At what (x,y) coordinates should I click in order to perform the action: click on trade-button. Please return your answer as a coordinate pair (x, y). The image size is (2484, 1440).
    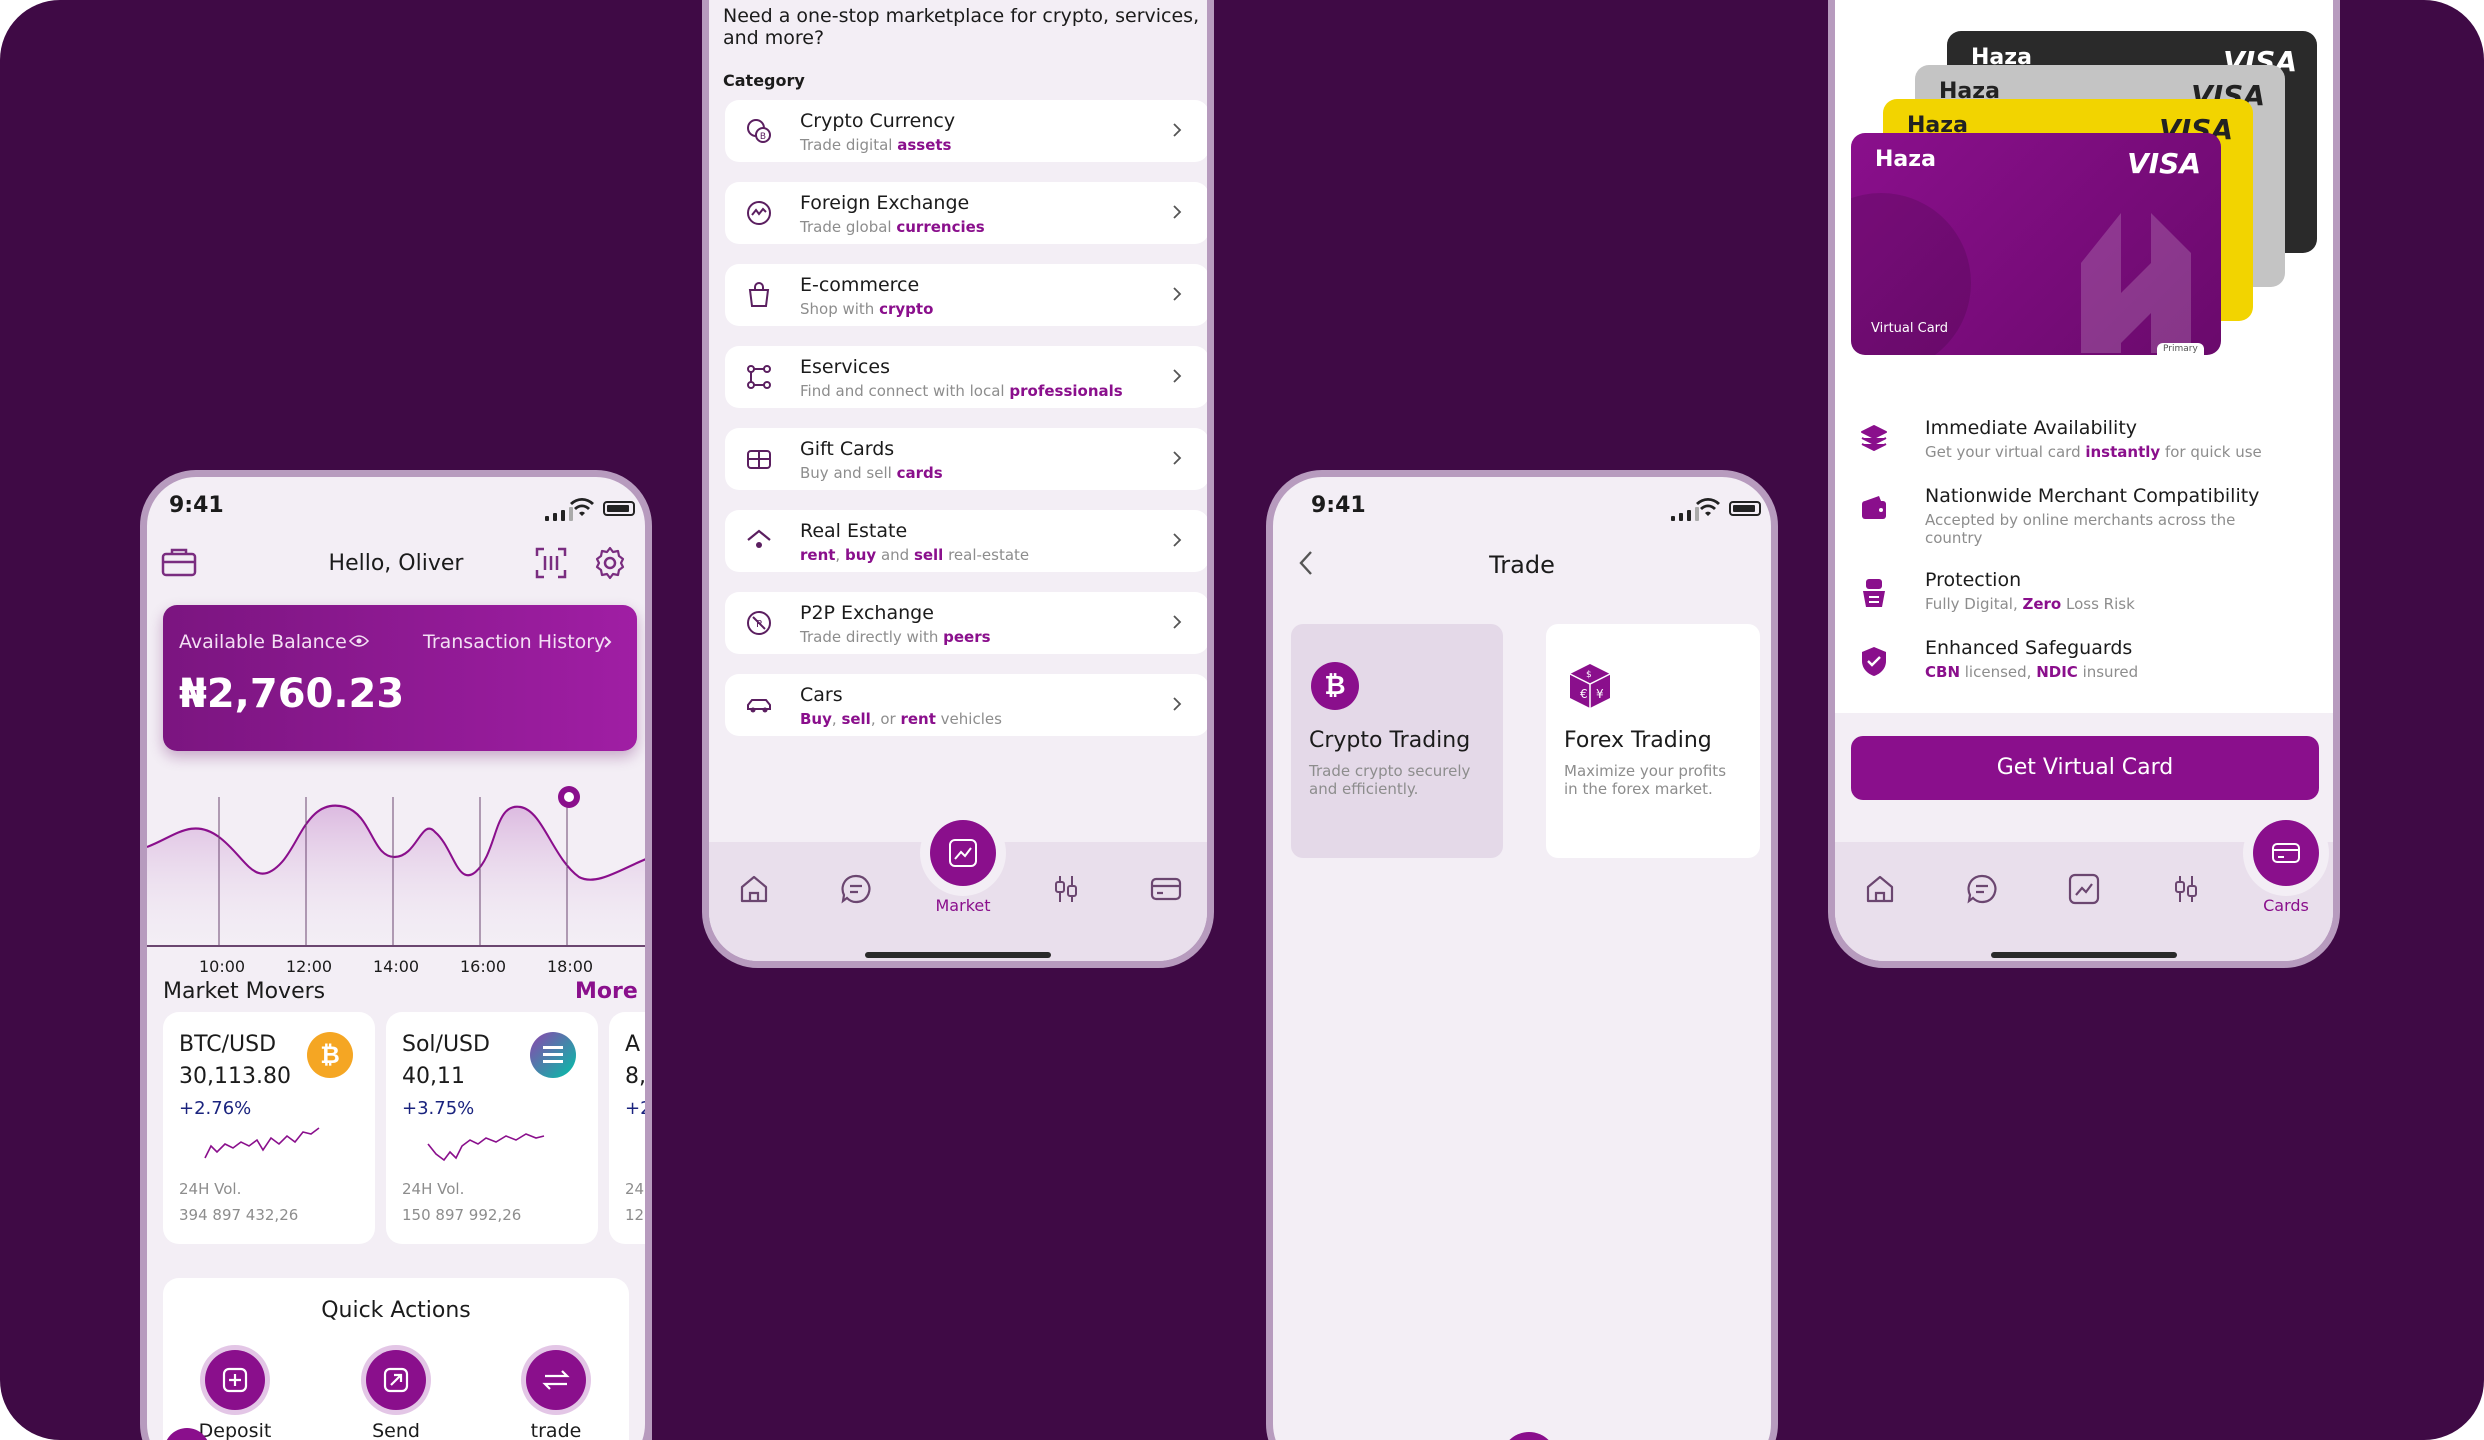
    Looking at the image, I should click on (556, 1380).